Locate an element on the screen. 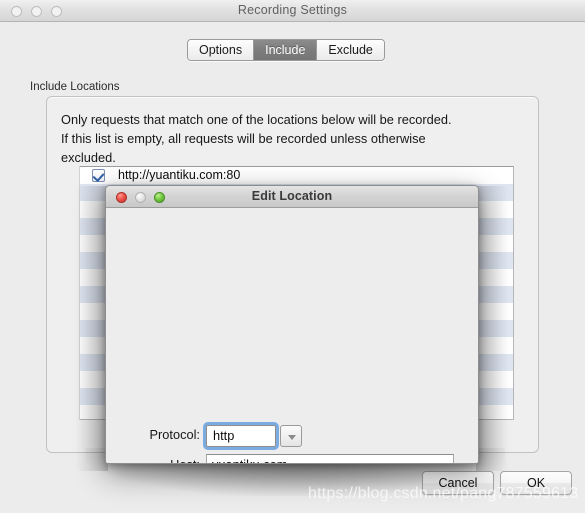 This screenshot has width=585, height=513. row-checkbox-checked is located at coordinates (98, 175).